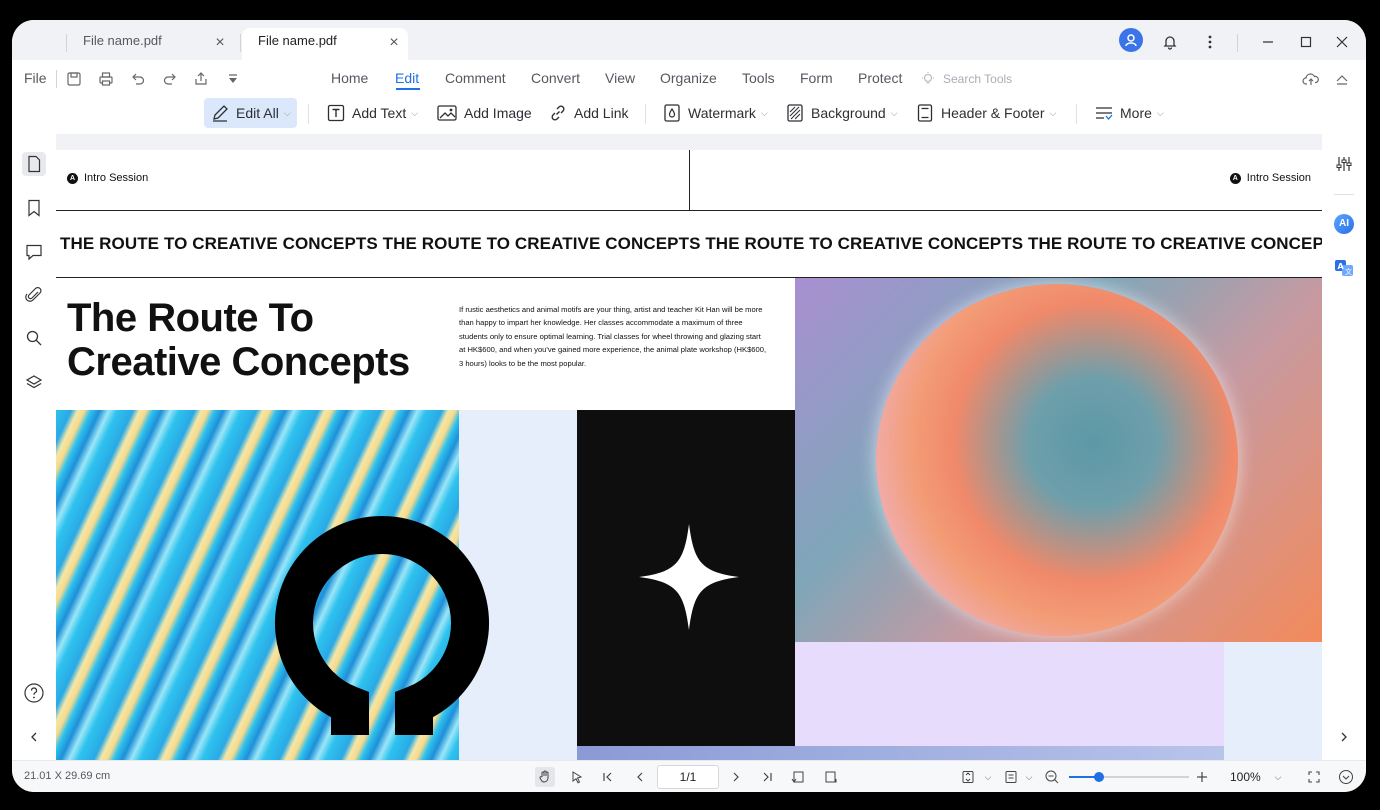 The width and height of the screenshot is (1380, 810). Describe the element at coordinates (484, 113) in the screenshot. I see `add-image-button: Add Image` at that location.